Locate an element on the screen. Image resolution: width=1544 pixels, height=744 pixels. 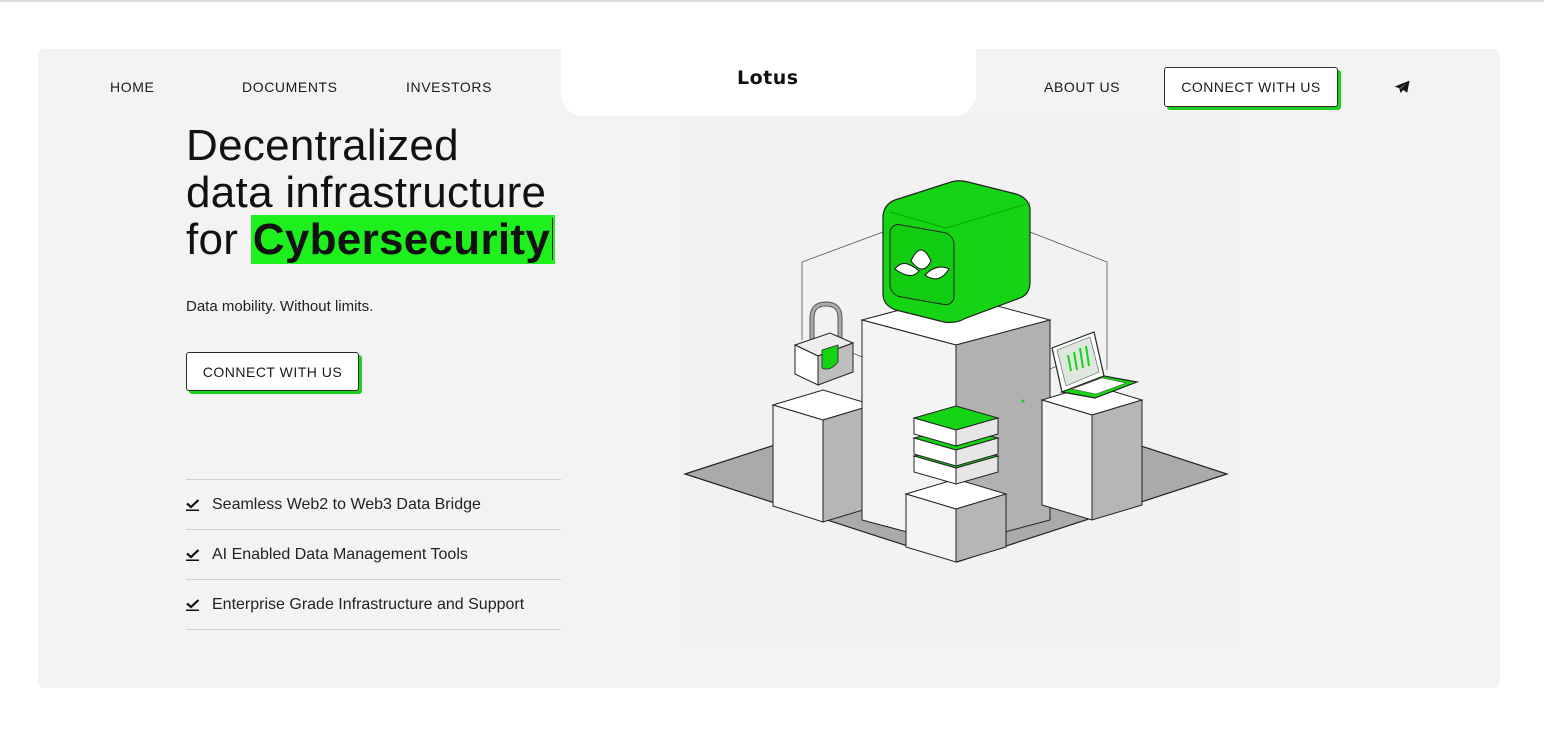
headline-highlight-text: Cybersecurity is located at coordinates (401, 239).